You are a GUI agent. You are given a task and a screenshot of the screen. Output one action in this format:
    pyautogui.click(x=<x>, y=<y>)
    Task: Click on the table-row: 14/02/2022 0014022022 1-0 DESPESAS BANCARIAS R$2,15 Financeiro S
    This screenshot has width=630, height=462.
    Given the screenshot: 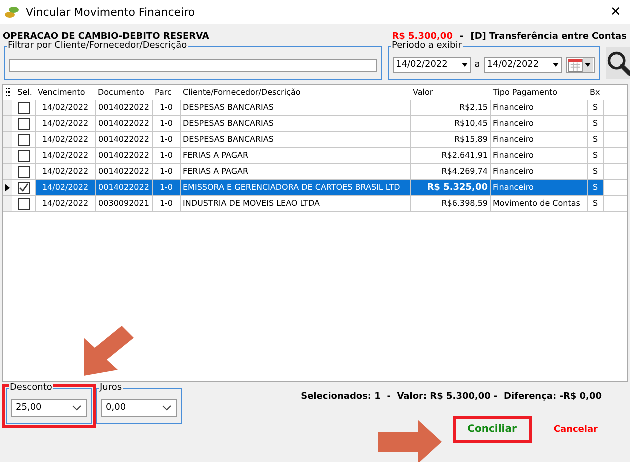 What is the action you would take?
    pyautogui.click(x=315, y=108)
    